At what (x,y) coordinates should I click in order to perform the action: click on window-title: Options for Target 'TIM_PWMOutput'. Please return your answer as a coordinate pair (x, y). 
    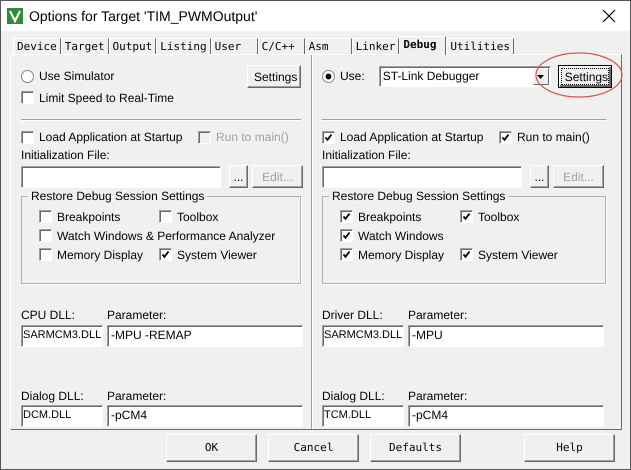
    Looking at the image, I should click on (143, 16).